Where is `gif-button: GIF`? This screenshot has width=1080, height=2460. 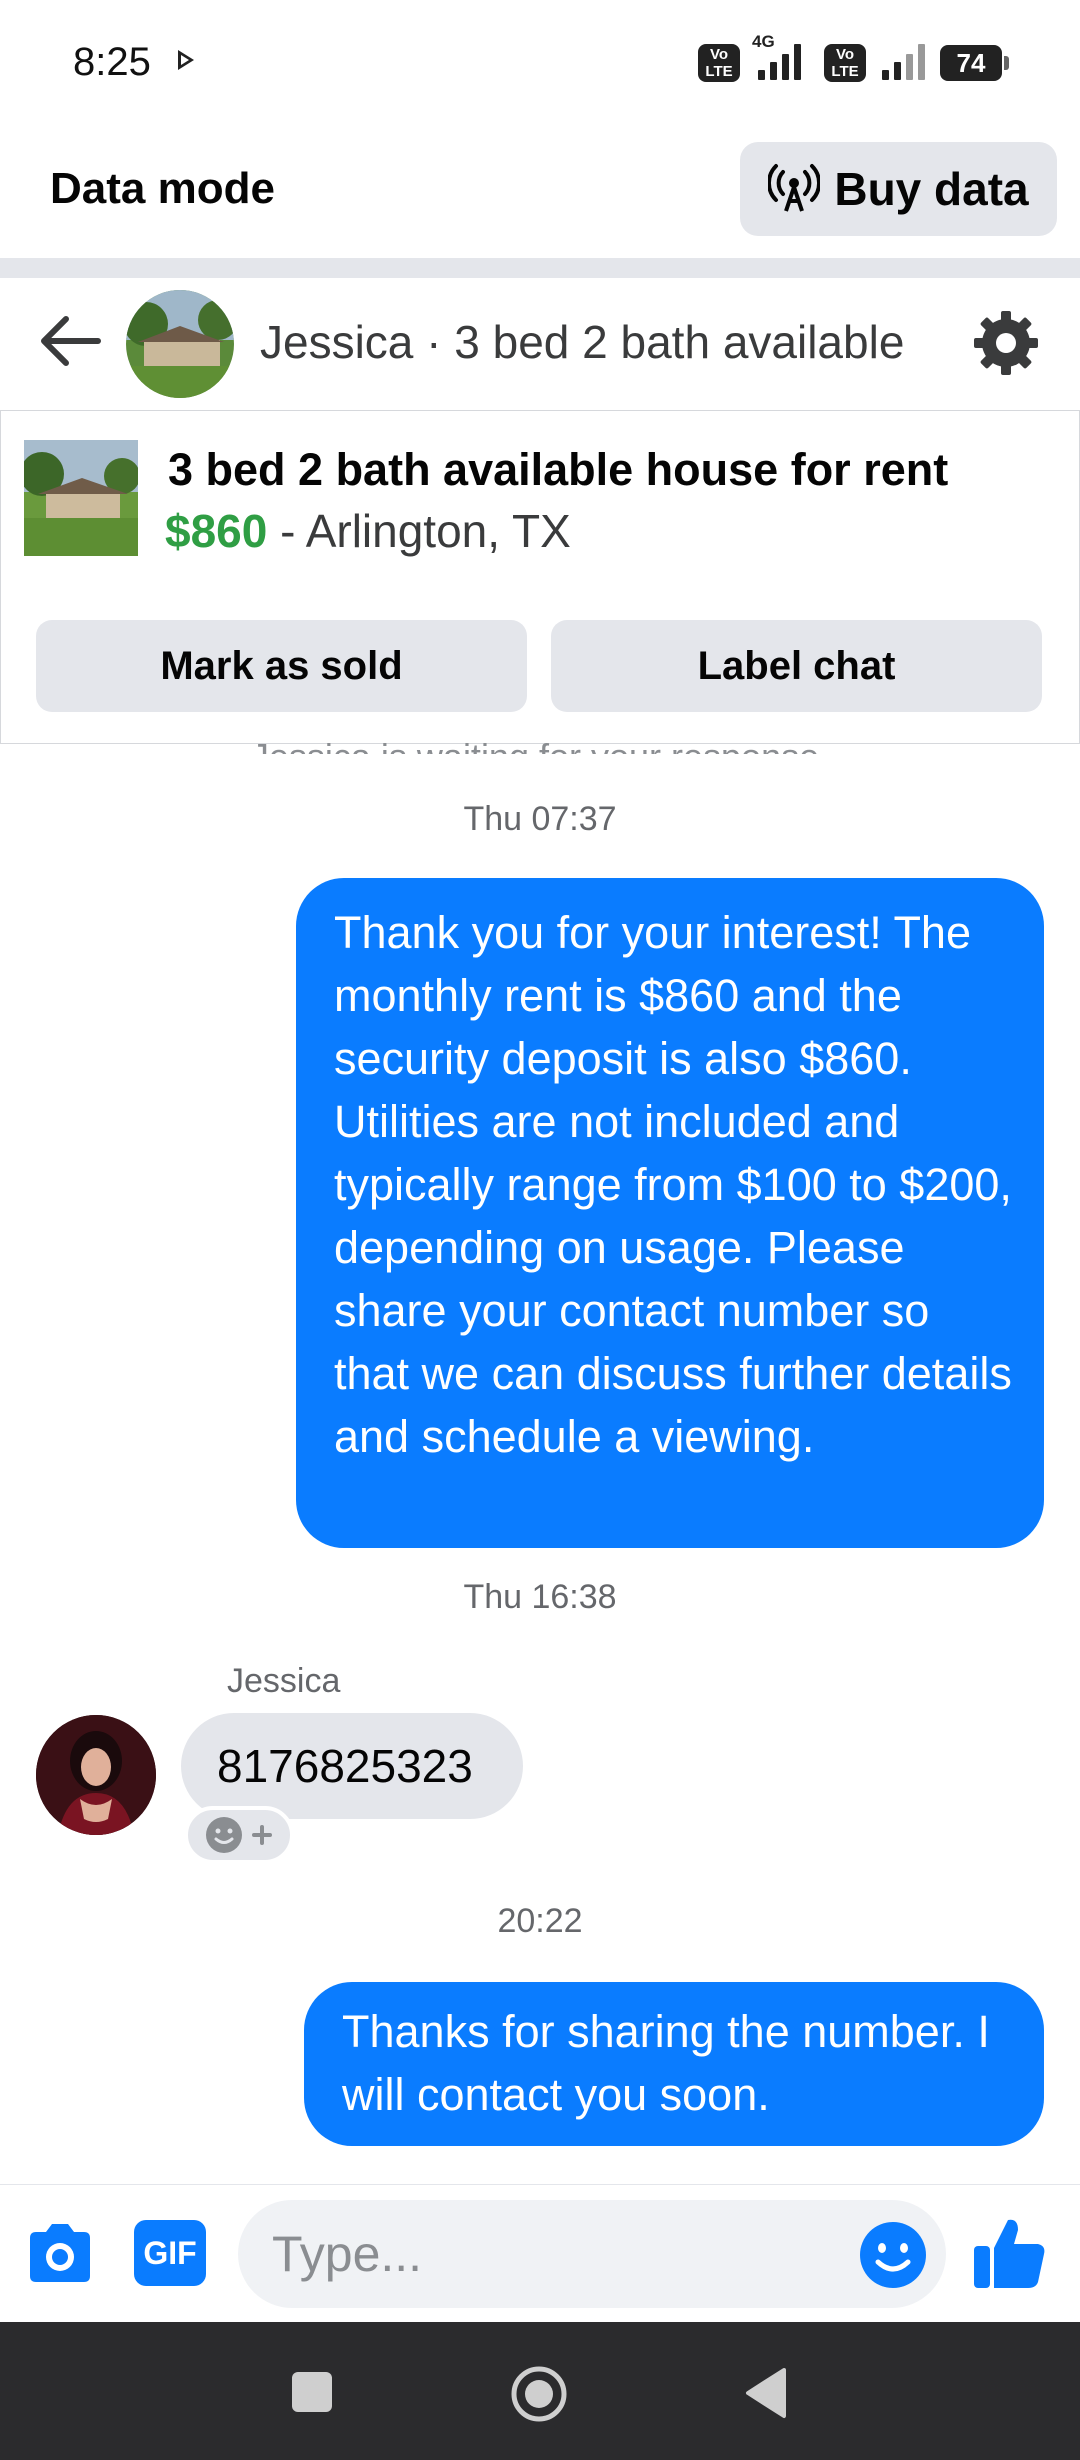
gif-button: GIF is located at coordinates (170, 2253).